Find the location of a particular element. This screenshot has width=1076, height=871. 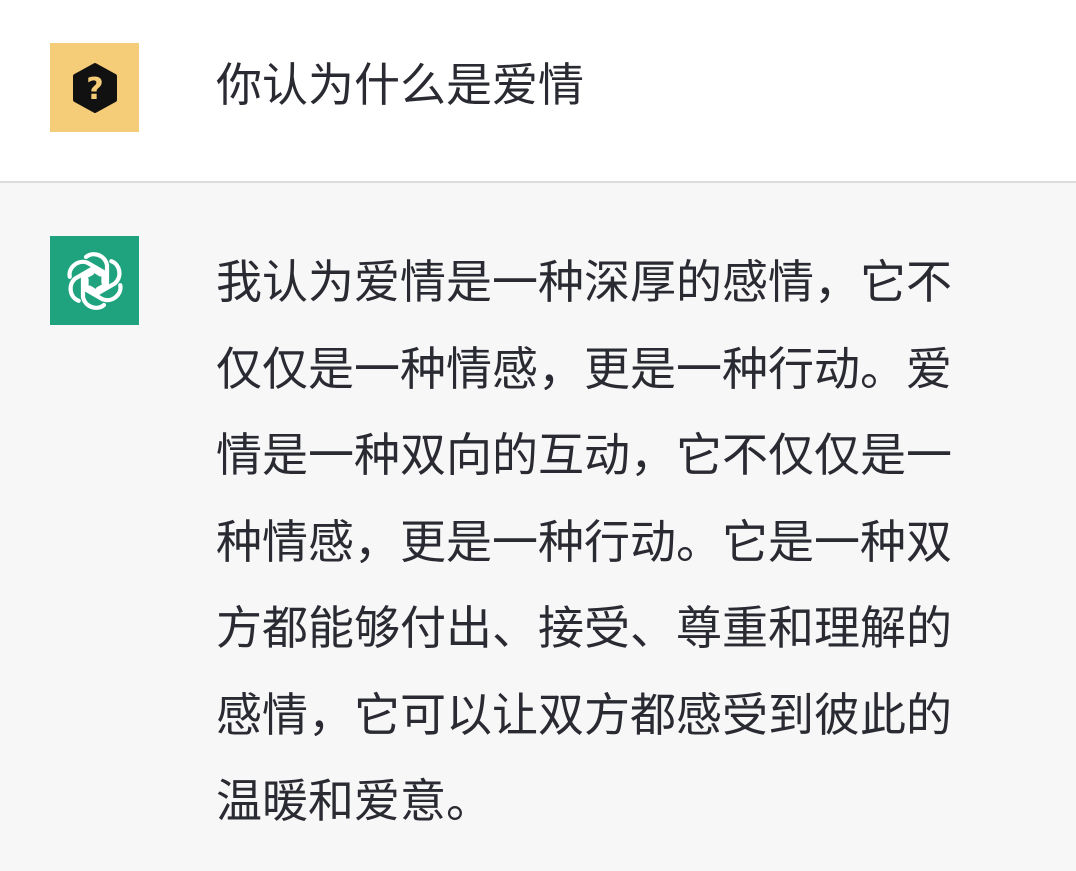

assistant-text-line: 感情，它可以让双方都感受到彼此的 is located at coordinates (584, 714).